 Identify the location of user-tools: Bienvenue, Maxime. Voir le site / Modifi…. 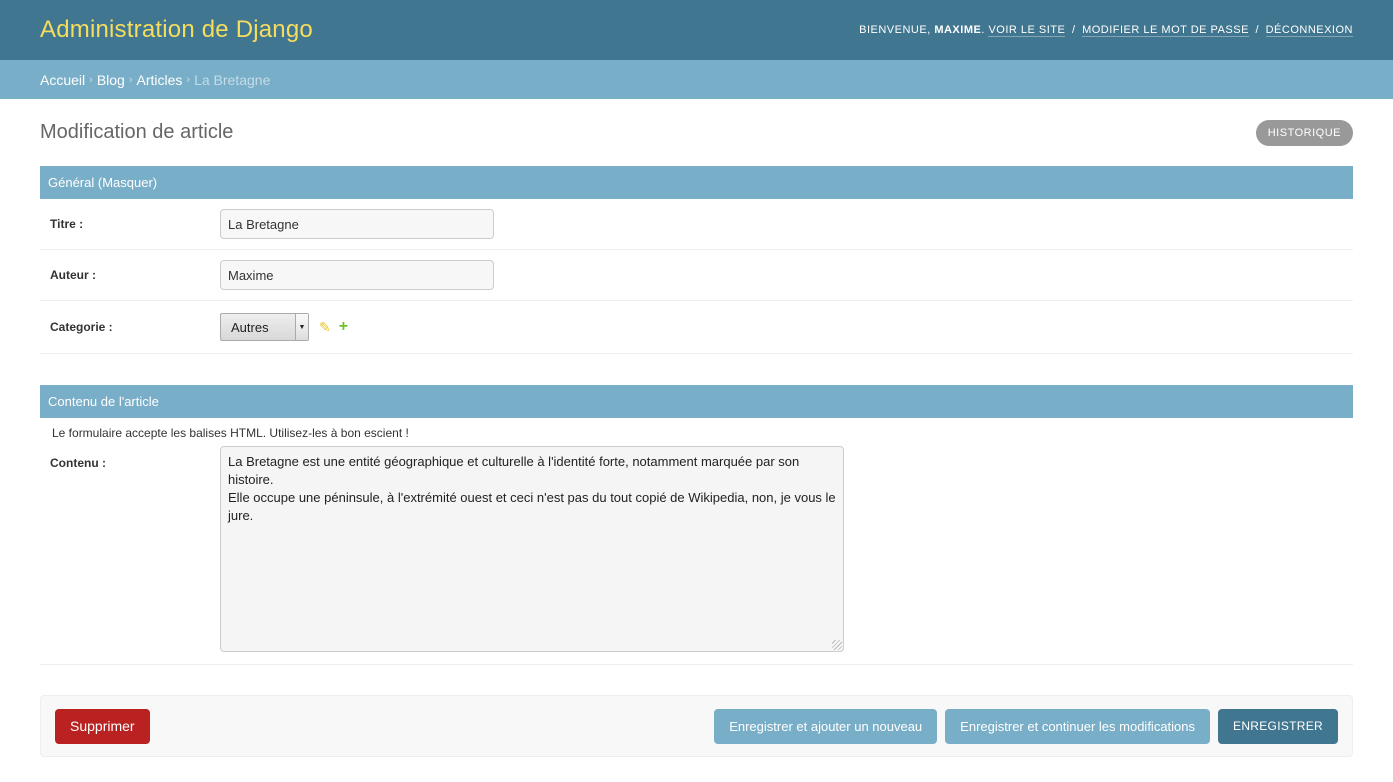
(1106, 30).